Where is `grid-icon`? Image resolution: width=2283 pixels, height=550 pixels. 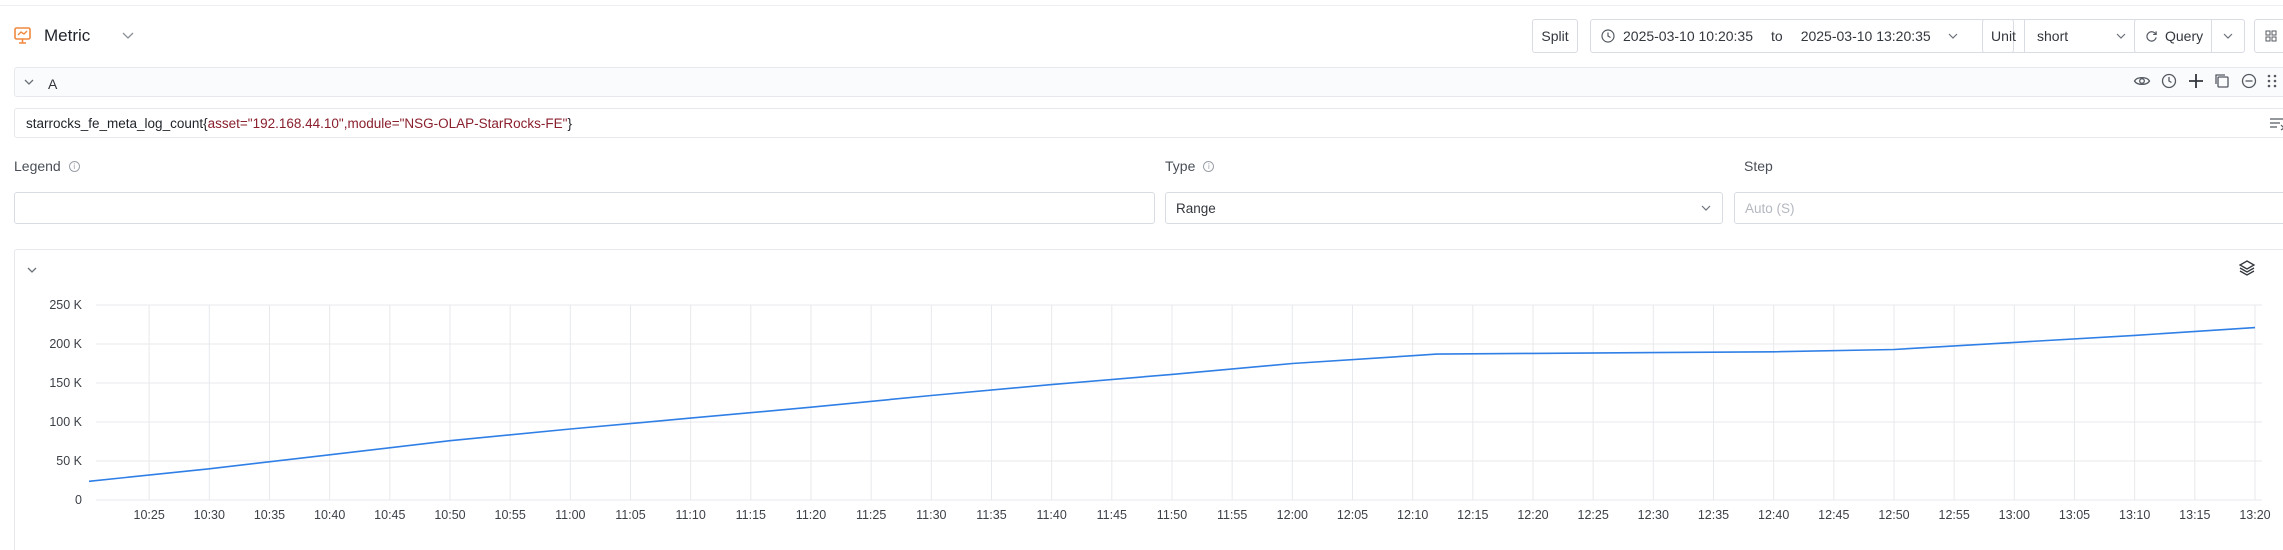 grid-icon is located at coordinates (2271, 36).